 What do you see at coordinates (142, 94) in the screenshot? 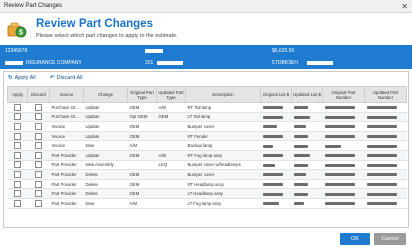
I see `col-header-original-part-type: Original Part Type` at bounding box center [142, 94].